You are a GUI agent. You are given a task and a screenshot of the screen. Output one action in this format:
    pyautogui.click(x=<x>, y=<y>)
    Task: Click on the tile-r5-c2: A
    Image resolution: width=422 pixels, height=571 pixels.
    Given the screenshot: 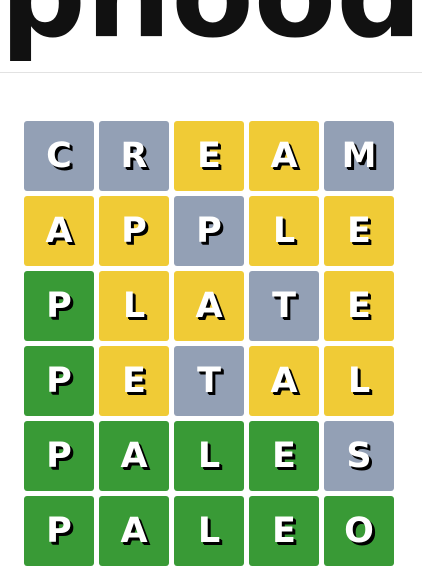 What is the action you would take?
    pyautogui.click(x=134, y=456)
    